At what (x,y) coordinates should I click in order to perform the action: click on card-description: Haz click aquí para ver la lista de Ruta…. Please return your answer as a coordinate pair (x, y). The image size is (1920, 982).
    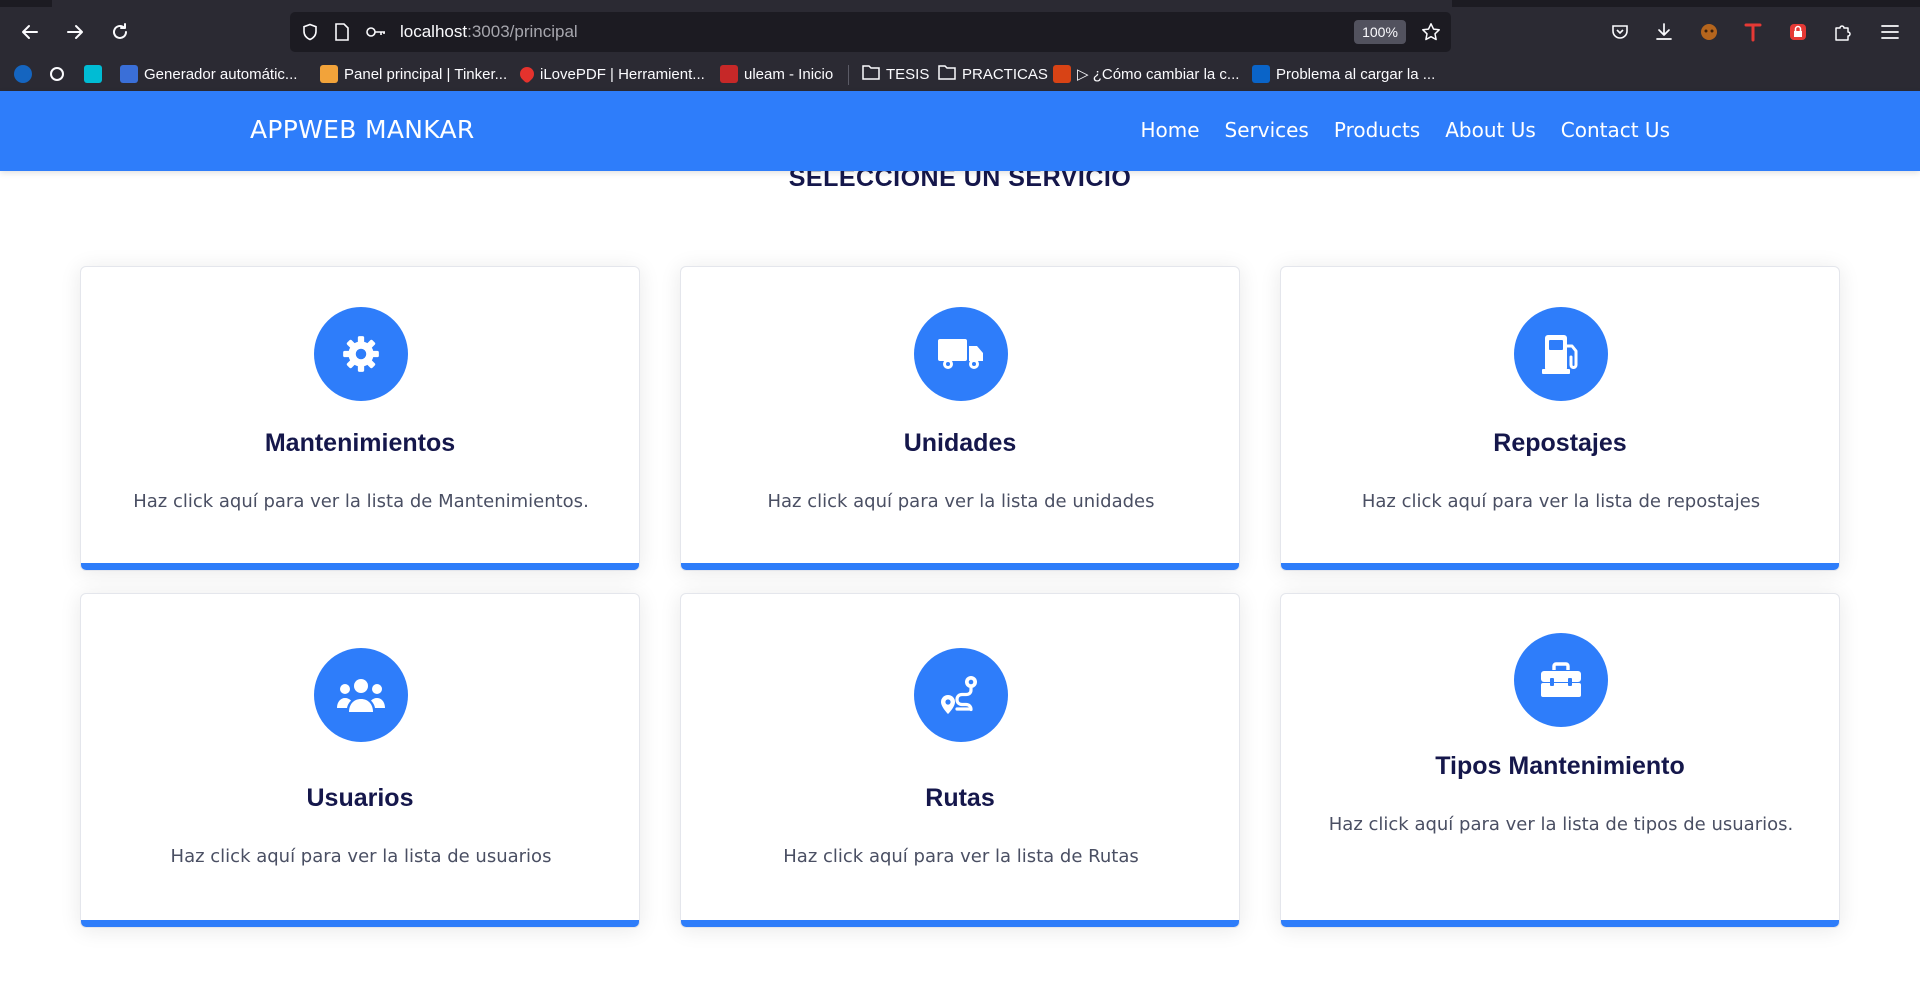
    Looking at the image, I should click on (961, 856).